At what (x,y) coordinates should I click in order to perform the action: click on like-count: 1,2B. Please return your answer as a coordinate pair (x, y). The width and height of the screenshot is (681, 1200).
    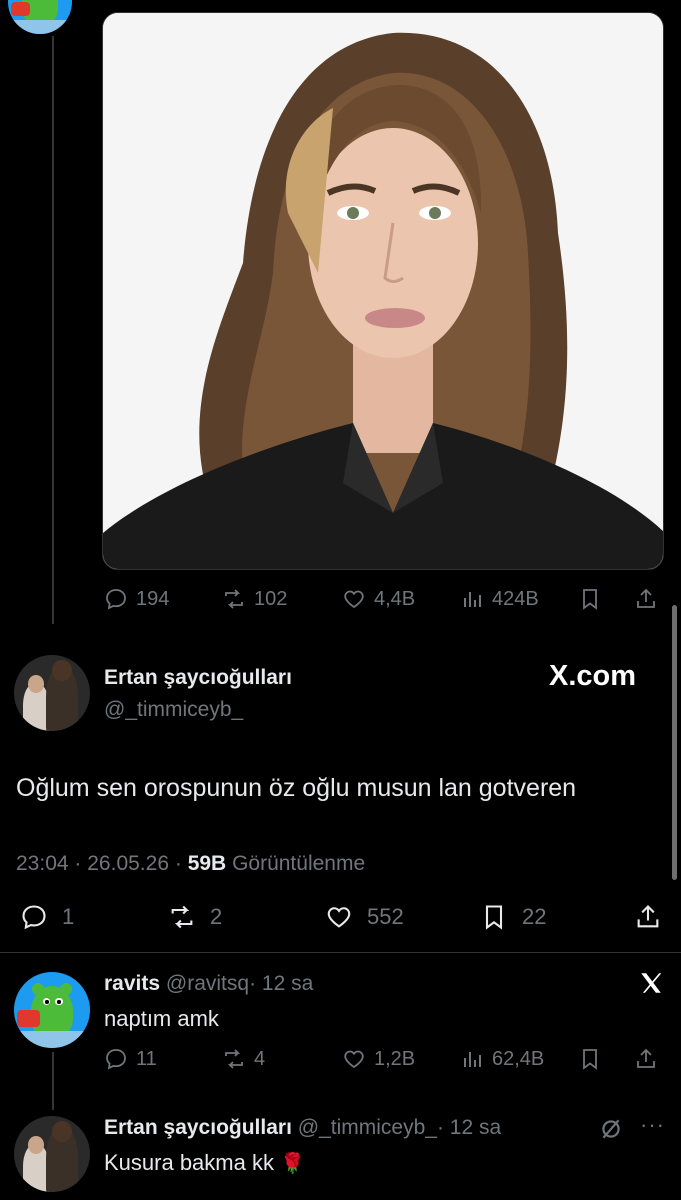
    Looking at the image, I should click on (395, 1058).